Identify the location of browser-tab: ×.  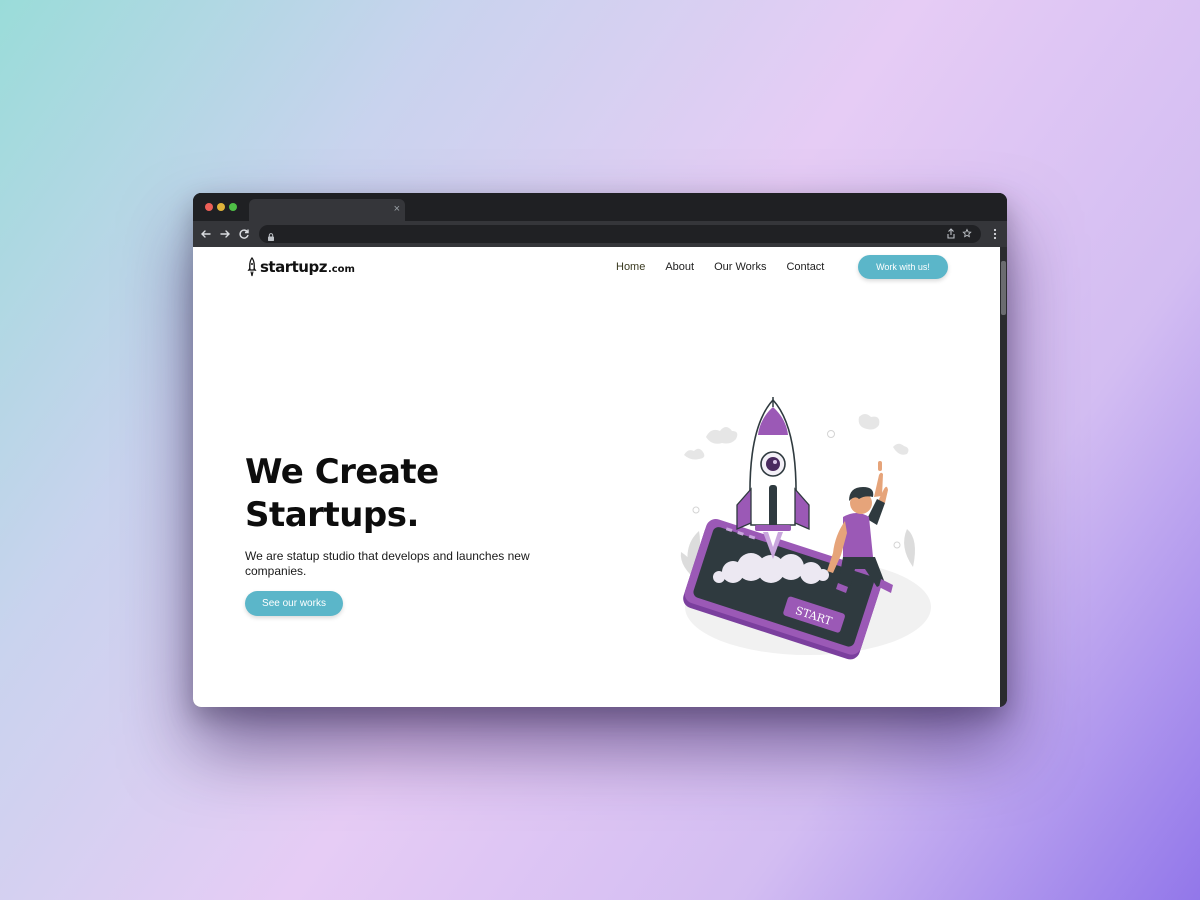
(327, 210).